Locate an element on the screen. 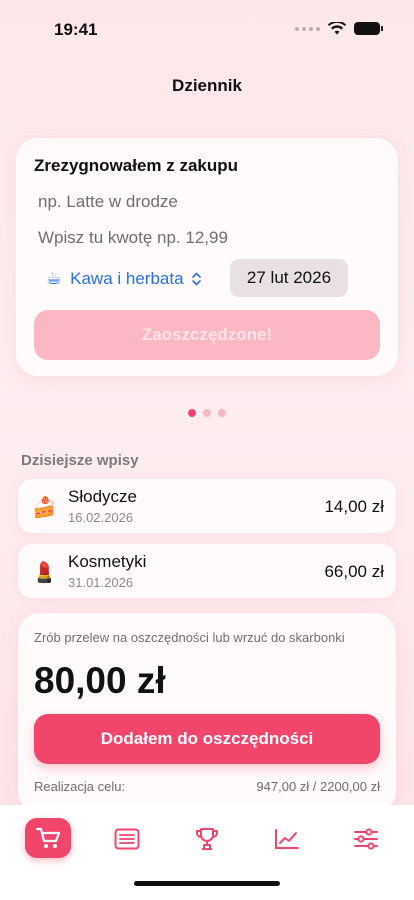 This screenshot has width=414, height=900. page-indicator is located at coordinates (207, 413).